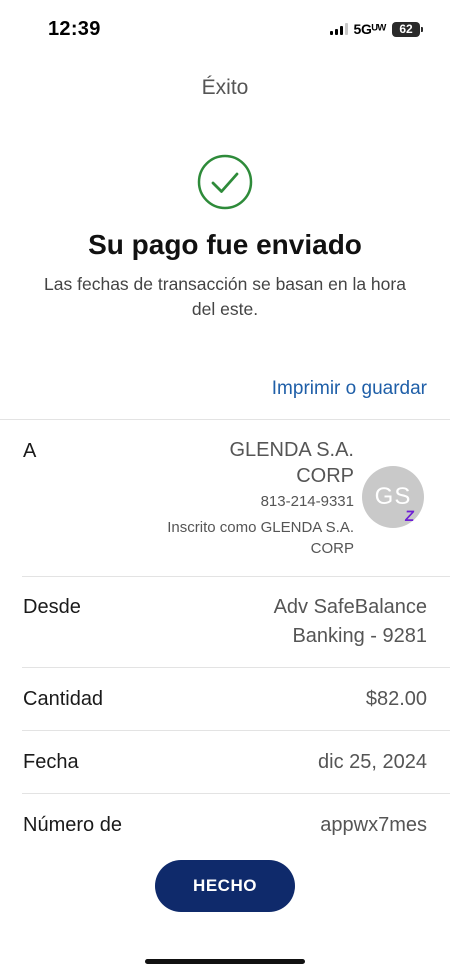 The image size is (450, 976). I want to click on status-indicators: 5Gᵁᵂ 62, so click(376, 29).